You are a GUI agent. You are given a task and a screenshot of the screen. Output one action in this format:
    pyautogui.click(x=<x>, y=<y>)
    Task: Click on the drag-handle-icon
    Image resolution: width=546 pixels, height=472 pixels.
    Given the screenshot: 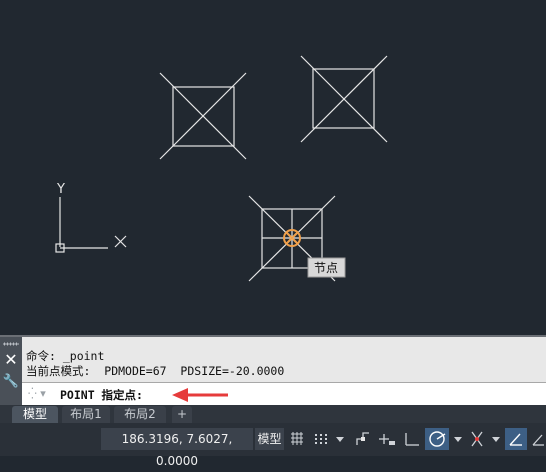 What is the action you would take?
    pyautogui.click(x=11, y=344)
    